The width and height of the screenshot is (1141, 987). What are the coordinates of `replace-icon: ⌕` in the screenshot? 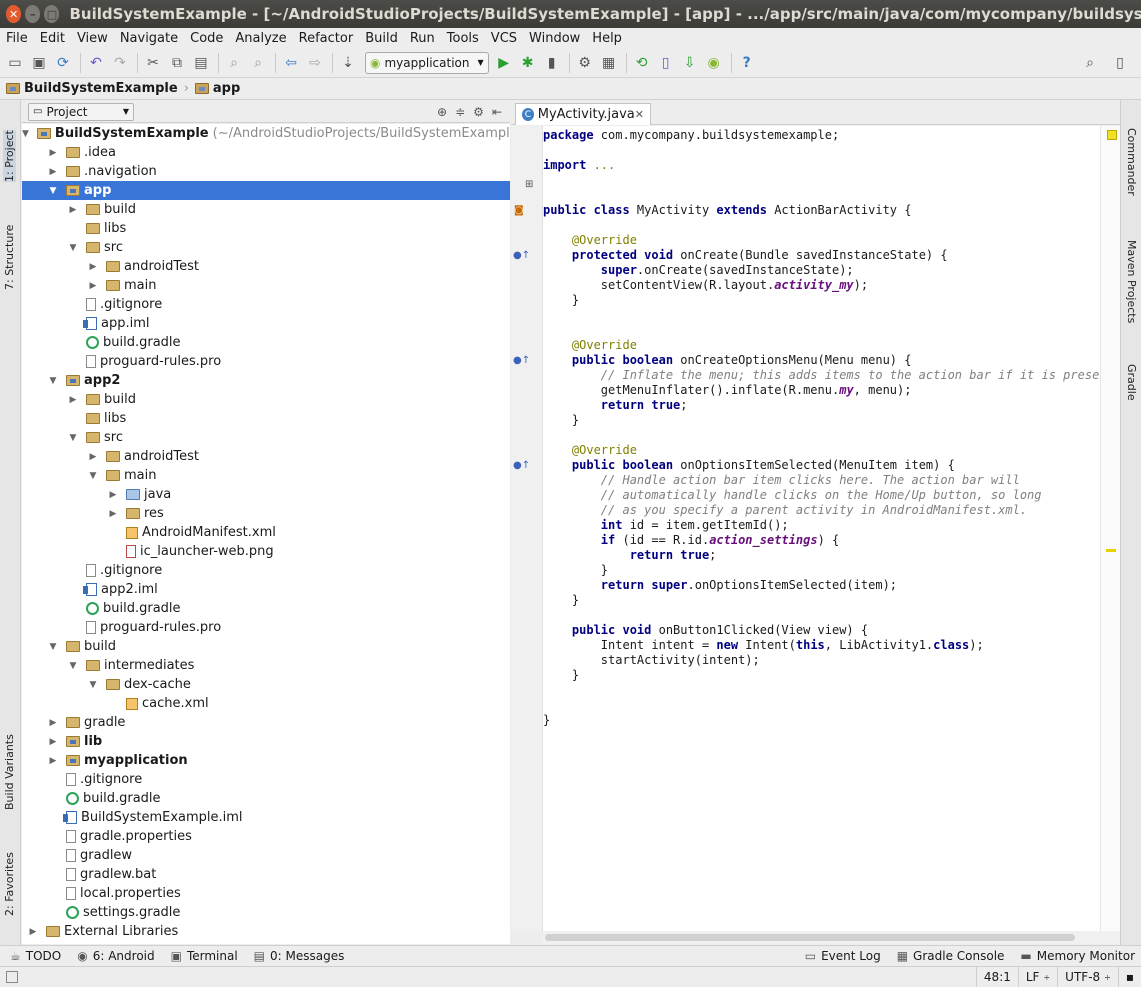 It's located at (258, 63).